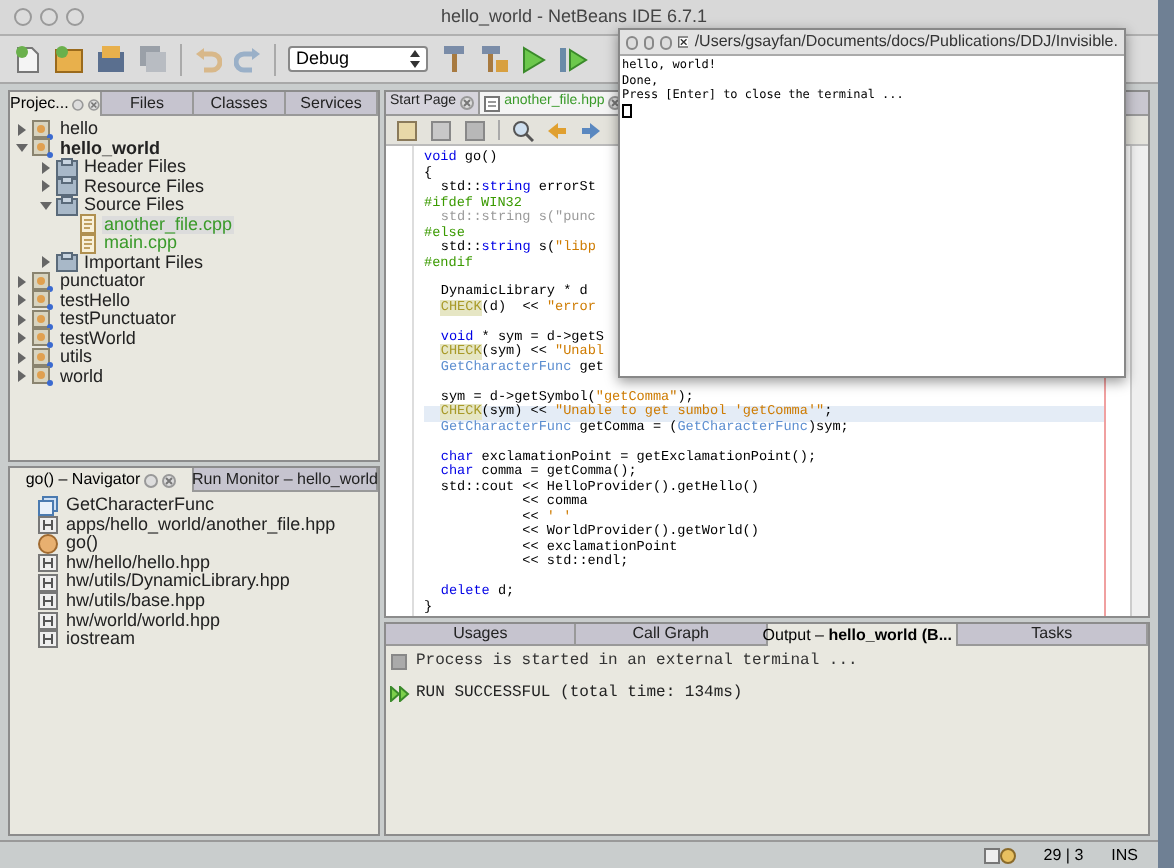  I want to click on insert-mode: INS, so click(1124, 855).